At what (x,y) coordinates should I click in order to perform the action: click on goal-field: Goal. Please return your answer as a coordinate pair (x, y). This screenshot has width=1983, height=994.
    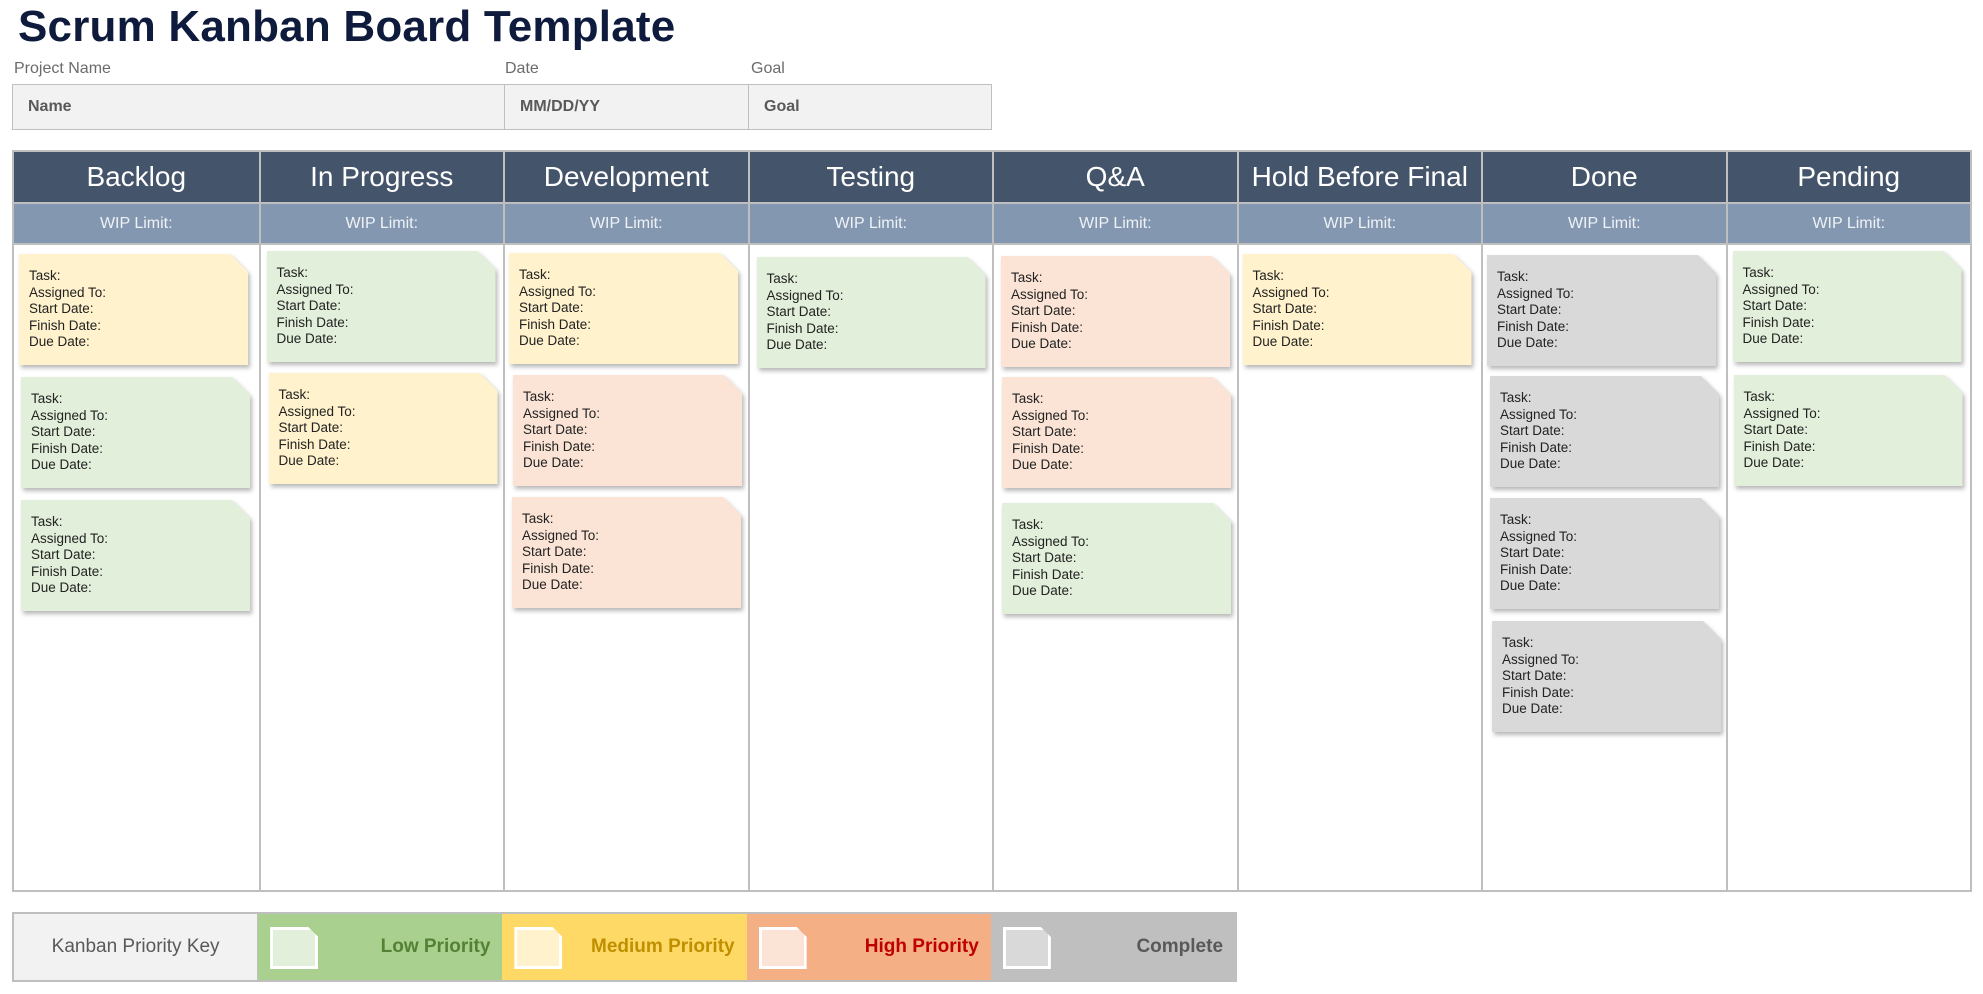
    Looking at the image, I should click on (869, 107).